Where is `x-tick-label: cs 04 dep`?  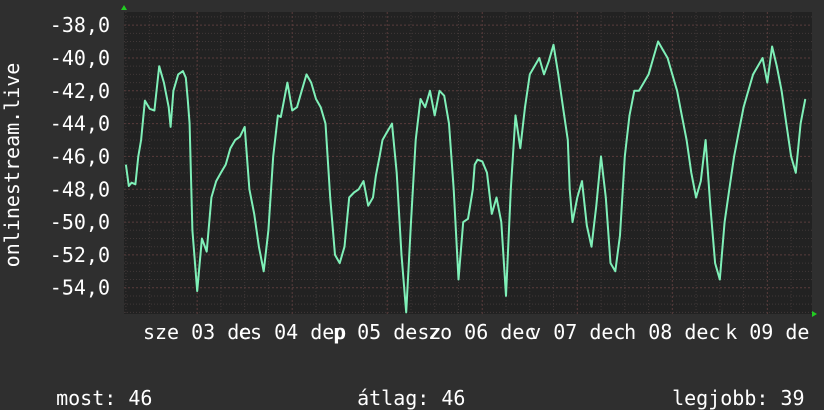
x-tick-label: cs 04 dep is located at coordinates (292, 332).